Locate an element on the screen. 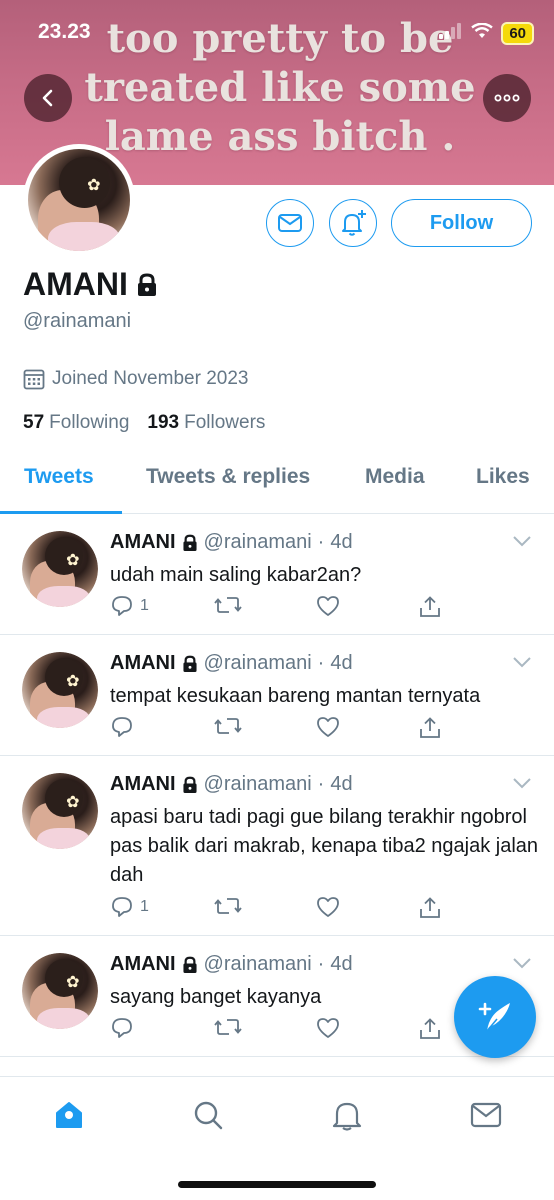 Image resolution: width=554 pixels, height=1200 pixels. notify-button is located at coordinates (353, 223).